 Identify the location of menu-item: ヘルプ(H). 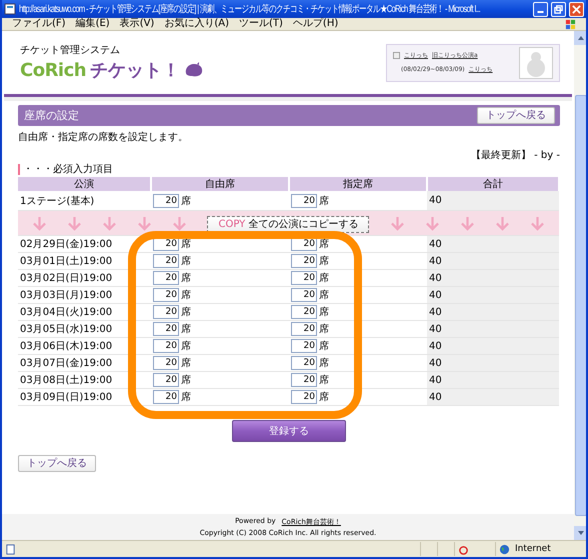
(315, 24).